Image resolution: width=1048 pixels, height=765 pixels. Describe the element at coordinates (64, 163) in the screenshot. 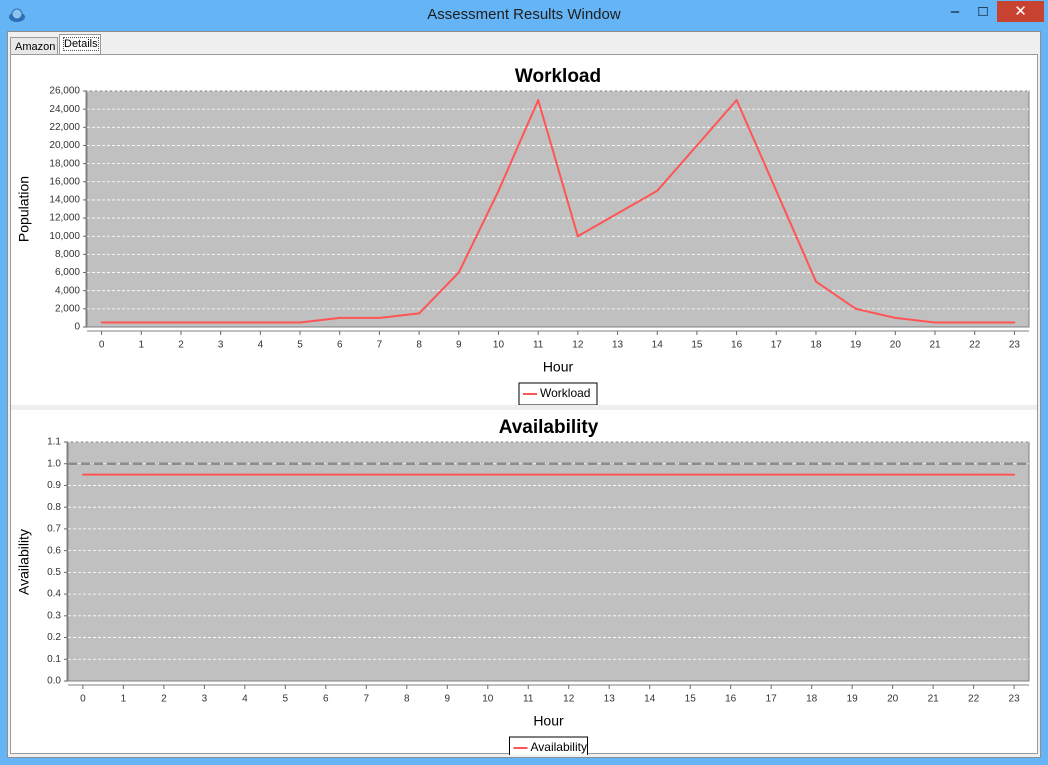

I see `y-tick-label: 18,000` at that location.